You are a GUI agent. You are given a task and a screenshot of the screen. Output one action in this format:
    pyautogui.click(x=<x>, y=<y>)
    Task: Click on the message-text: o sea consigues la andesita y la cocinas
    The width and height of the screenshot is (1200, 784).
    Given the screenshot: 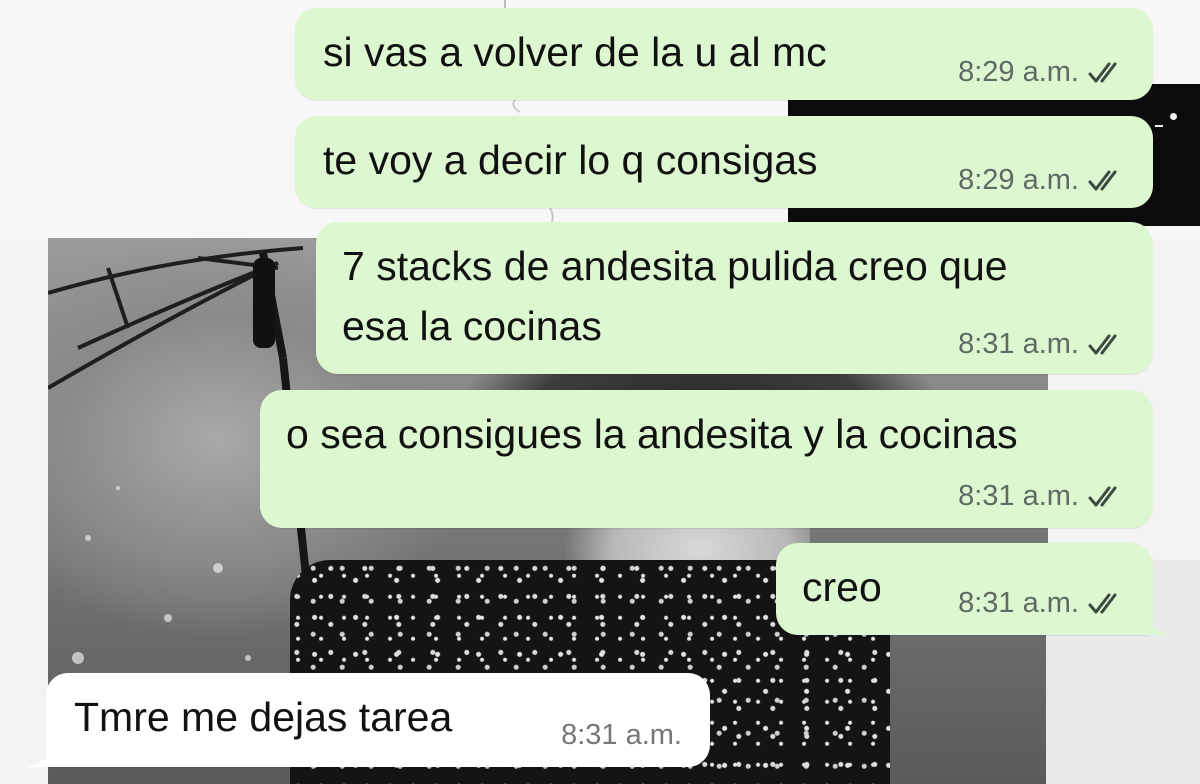 What is the action you would take?
    pyautogui.click(x=652, y=434)
    